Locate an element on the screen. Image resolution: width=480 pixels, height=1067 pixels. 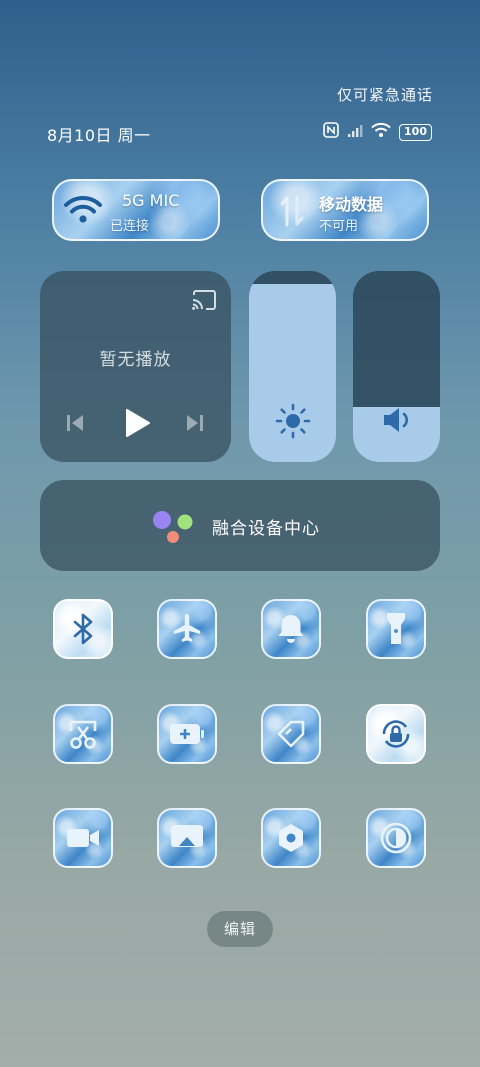
device-center-label: 融合设备中心 is located at coordinates (266, 529).